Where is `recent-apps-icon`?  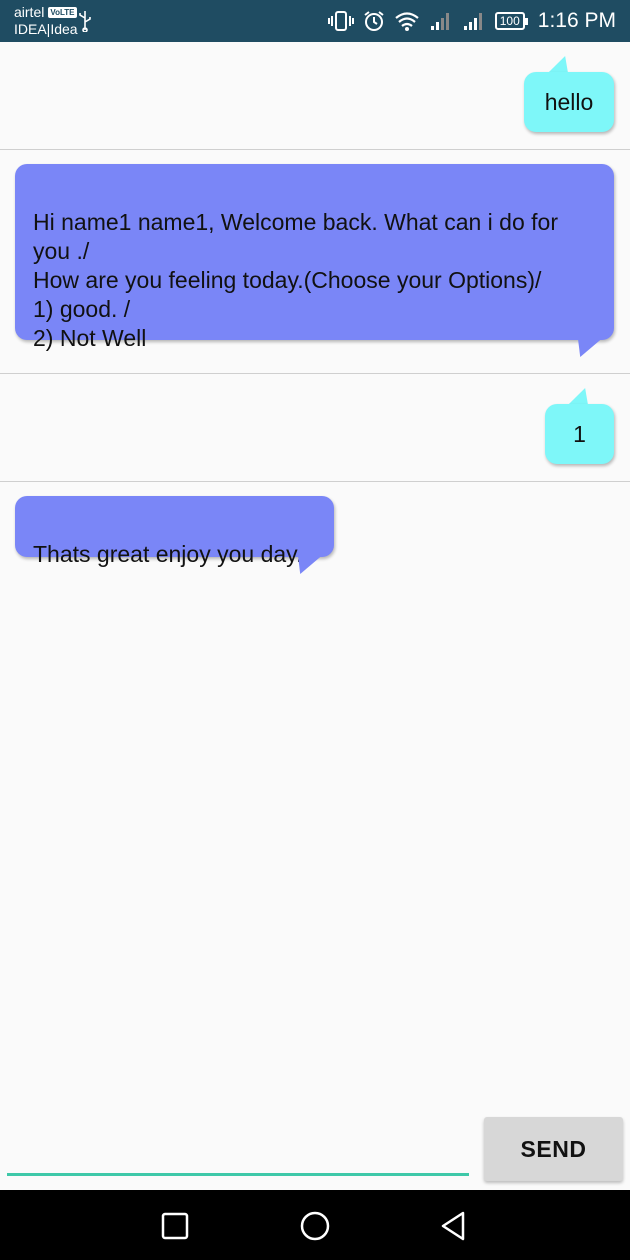
recent-apps-icon is located at coordinates (175, 1226).